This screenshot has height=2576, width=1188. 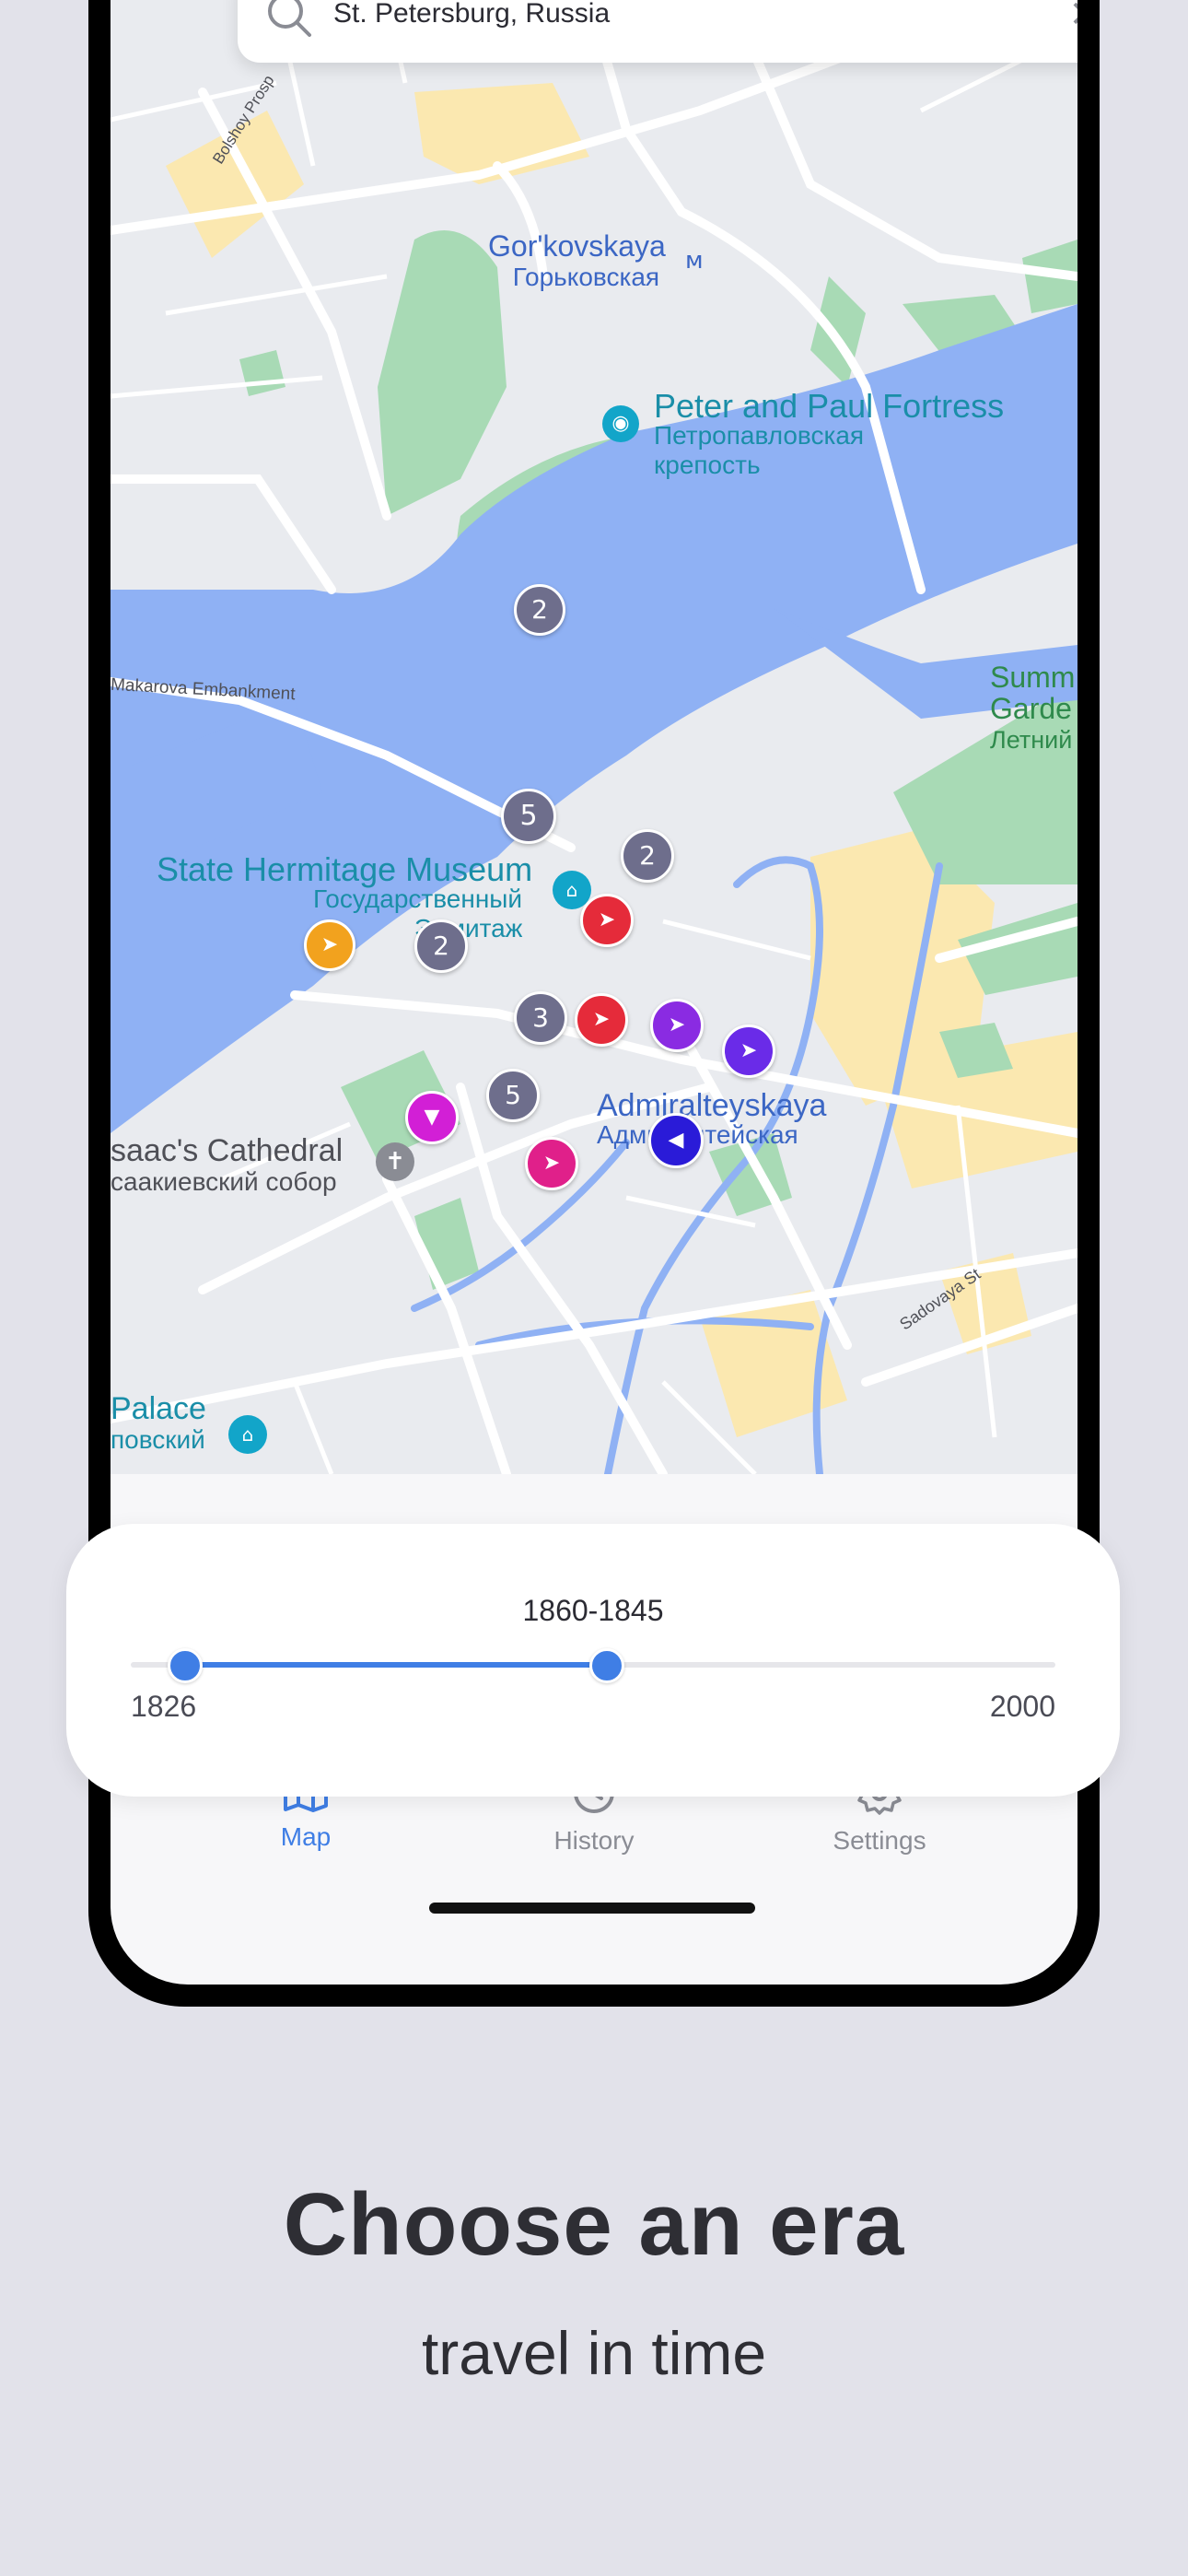 I want to click on search-bar: St. Petersburg, Russia ✕, so click(x=657, y=31).